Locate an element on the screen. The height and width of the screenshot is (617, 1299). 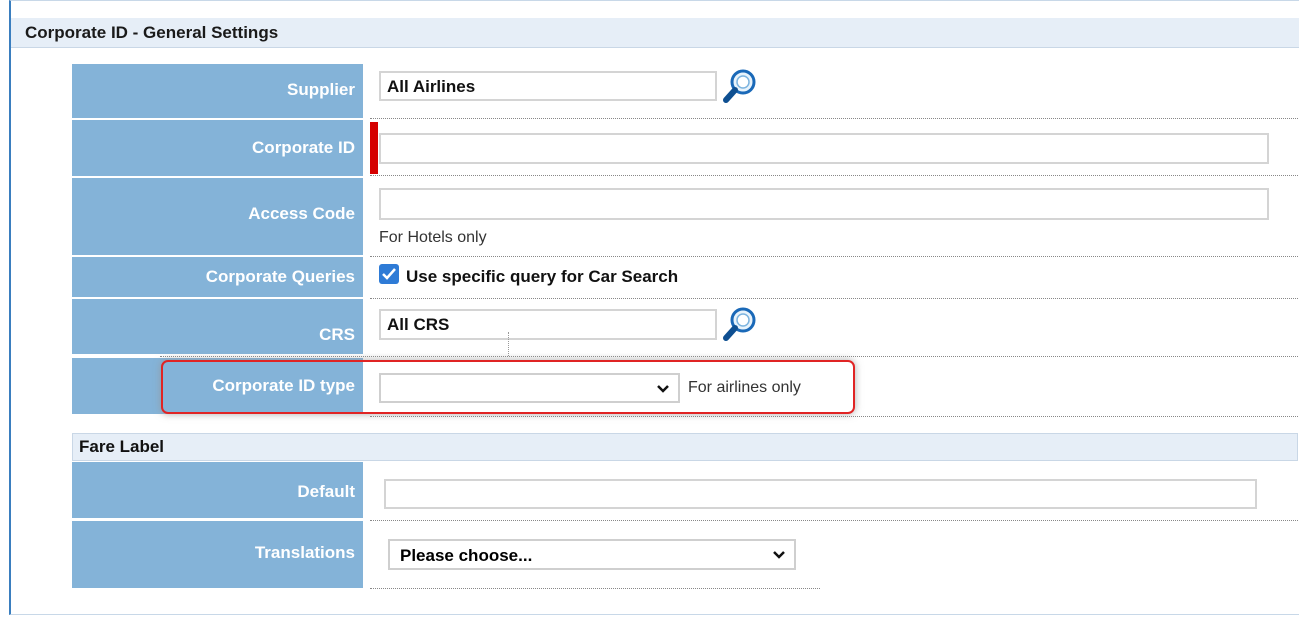
translations-label: Translations is located at coordinates (217, 554).